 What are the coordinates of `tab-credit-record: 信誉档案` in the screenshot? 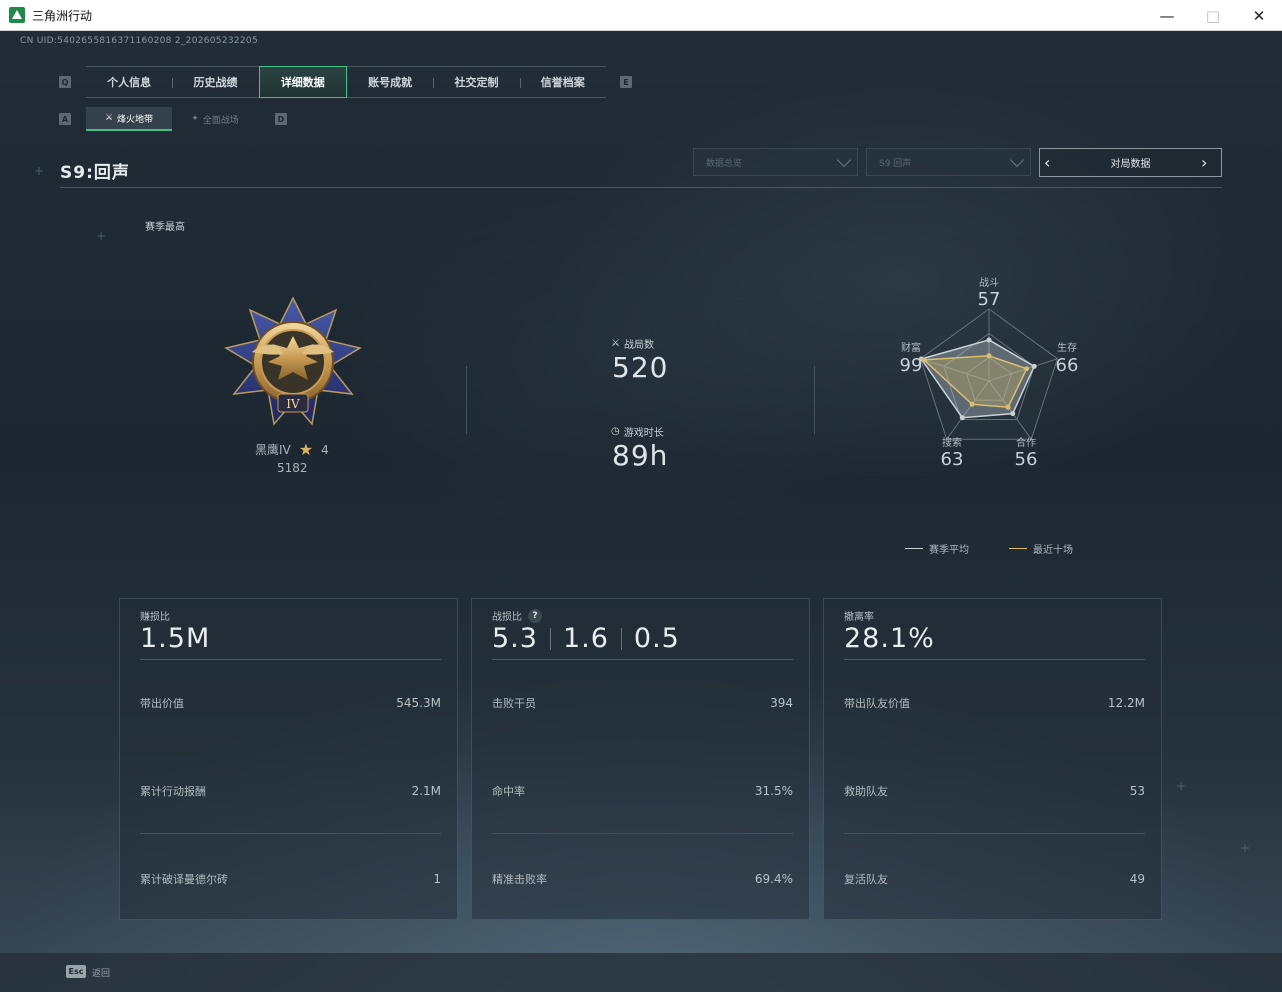 It's located at (562, 82).